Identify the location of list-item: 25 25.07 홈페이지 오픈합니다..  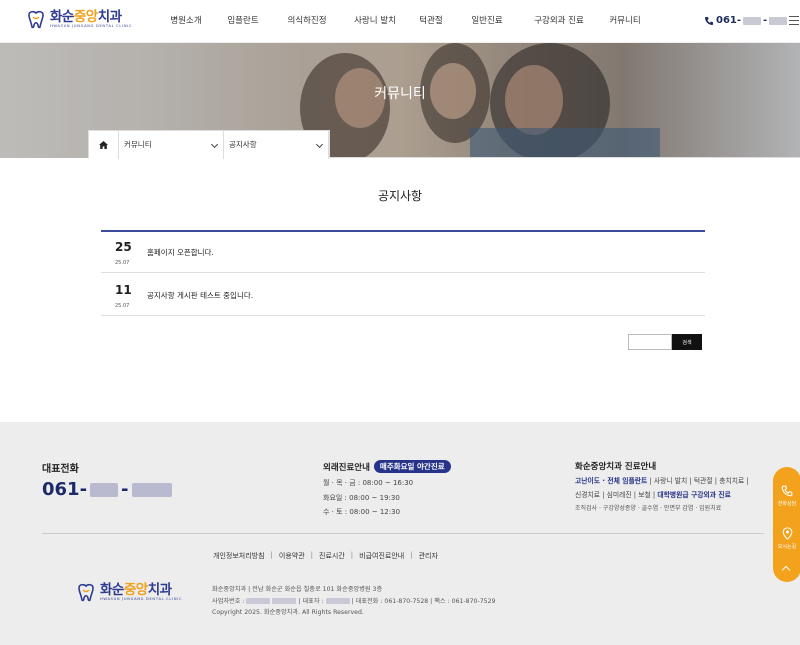
(403, 252).